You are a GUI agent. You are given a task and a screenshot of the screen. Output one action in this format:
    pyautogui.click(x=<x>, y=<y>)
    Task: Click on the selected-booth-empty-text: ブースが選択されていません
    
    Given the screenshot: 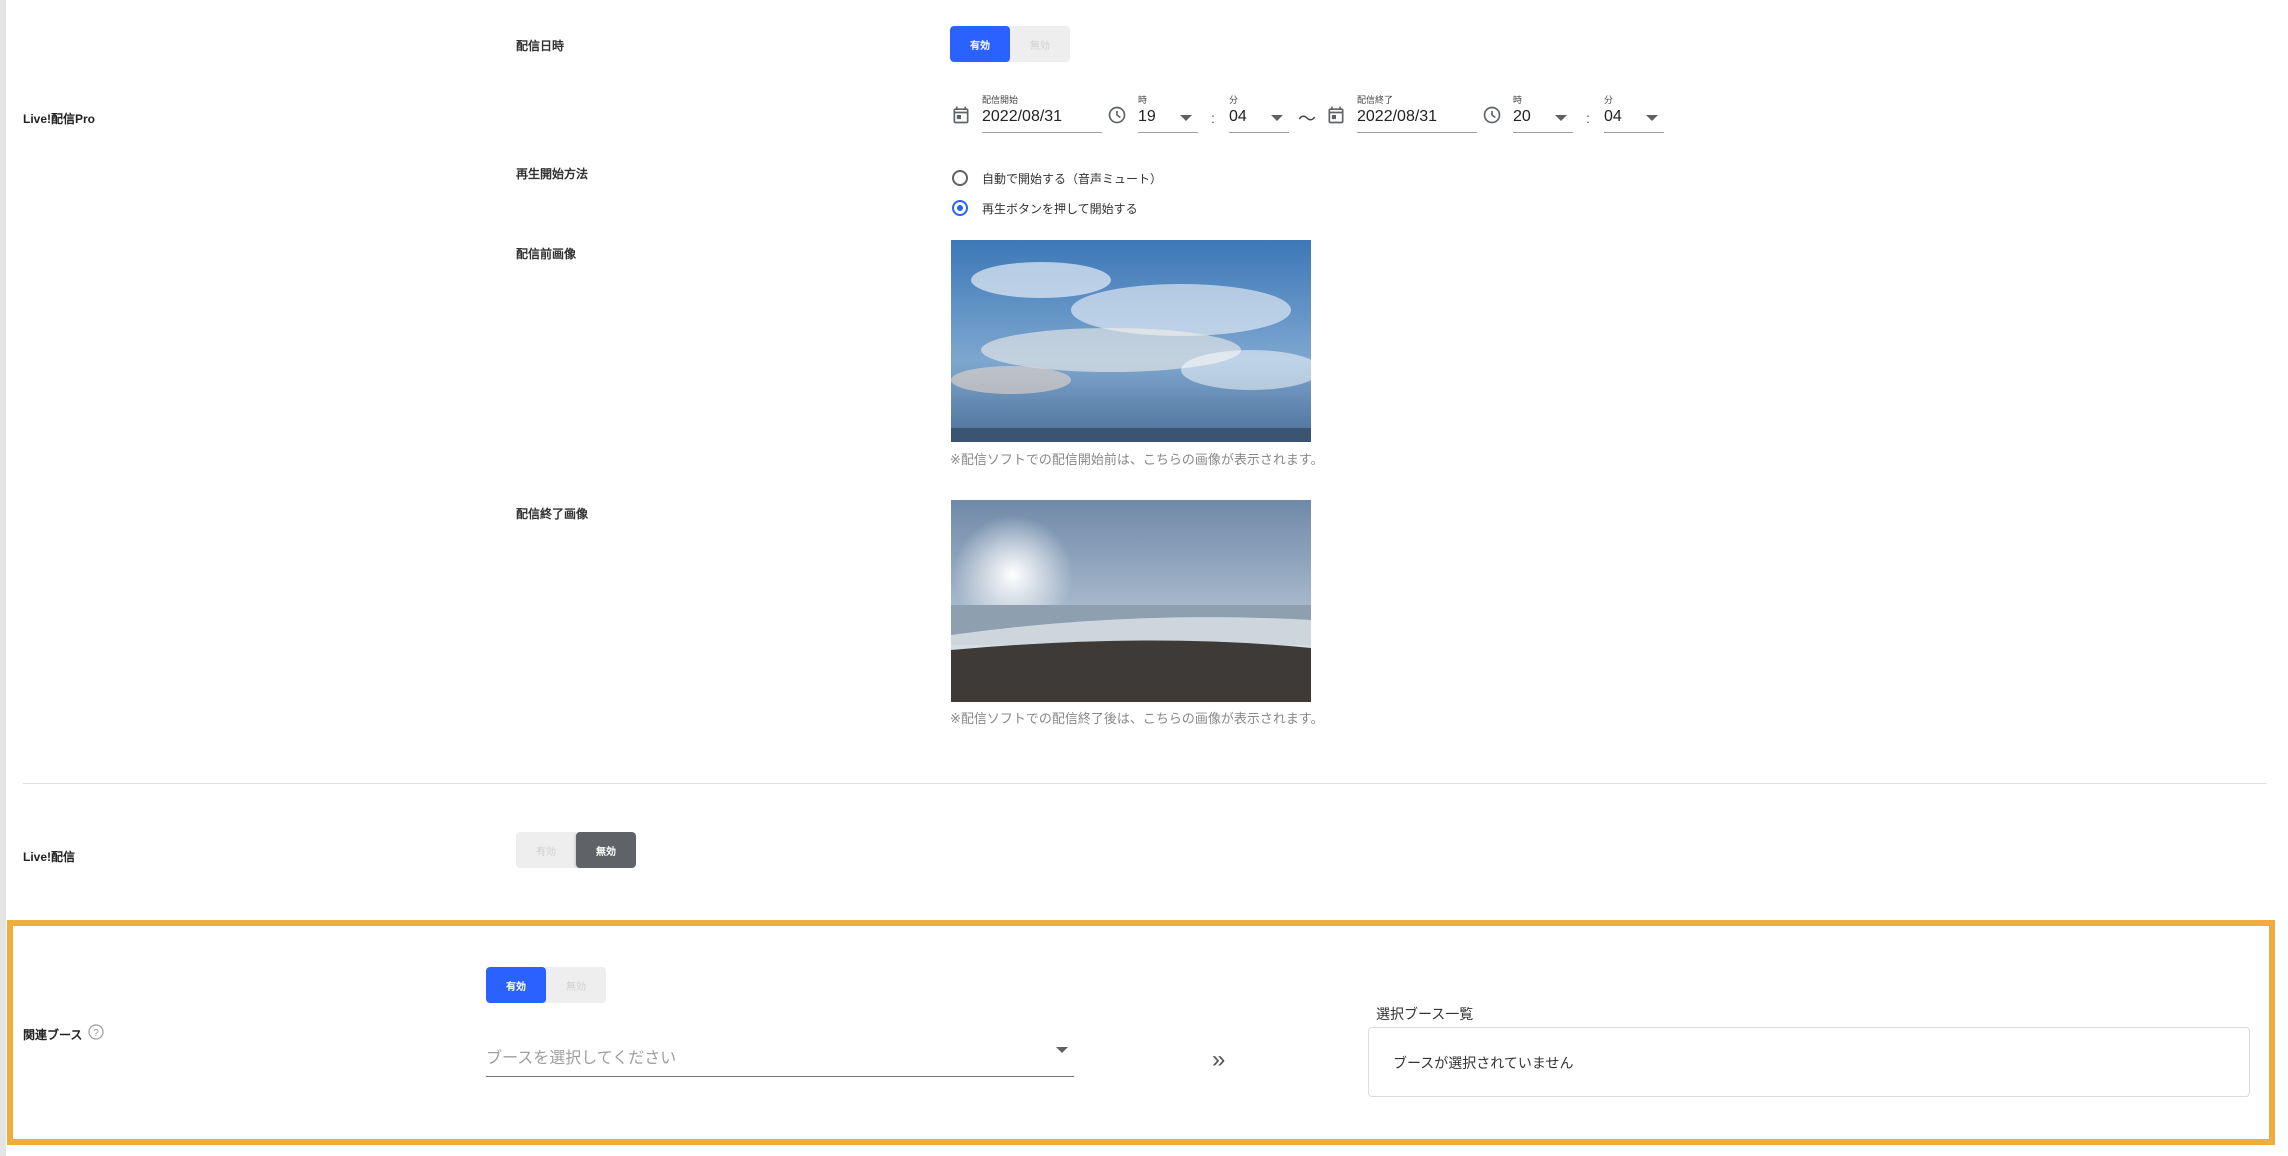 What is the action you would take?
    pyautogui.click(x=1483, y=1063)
    